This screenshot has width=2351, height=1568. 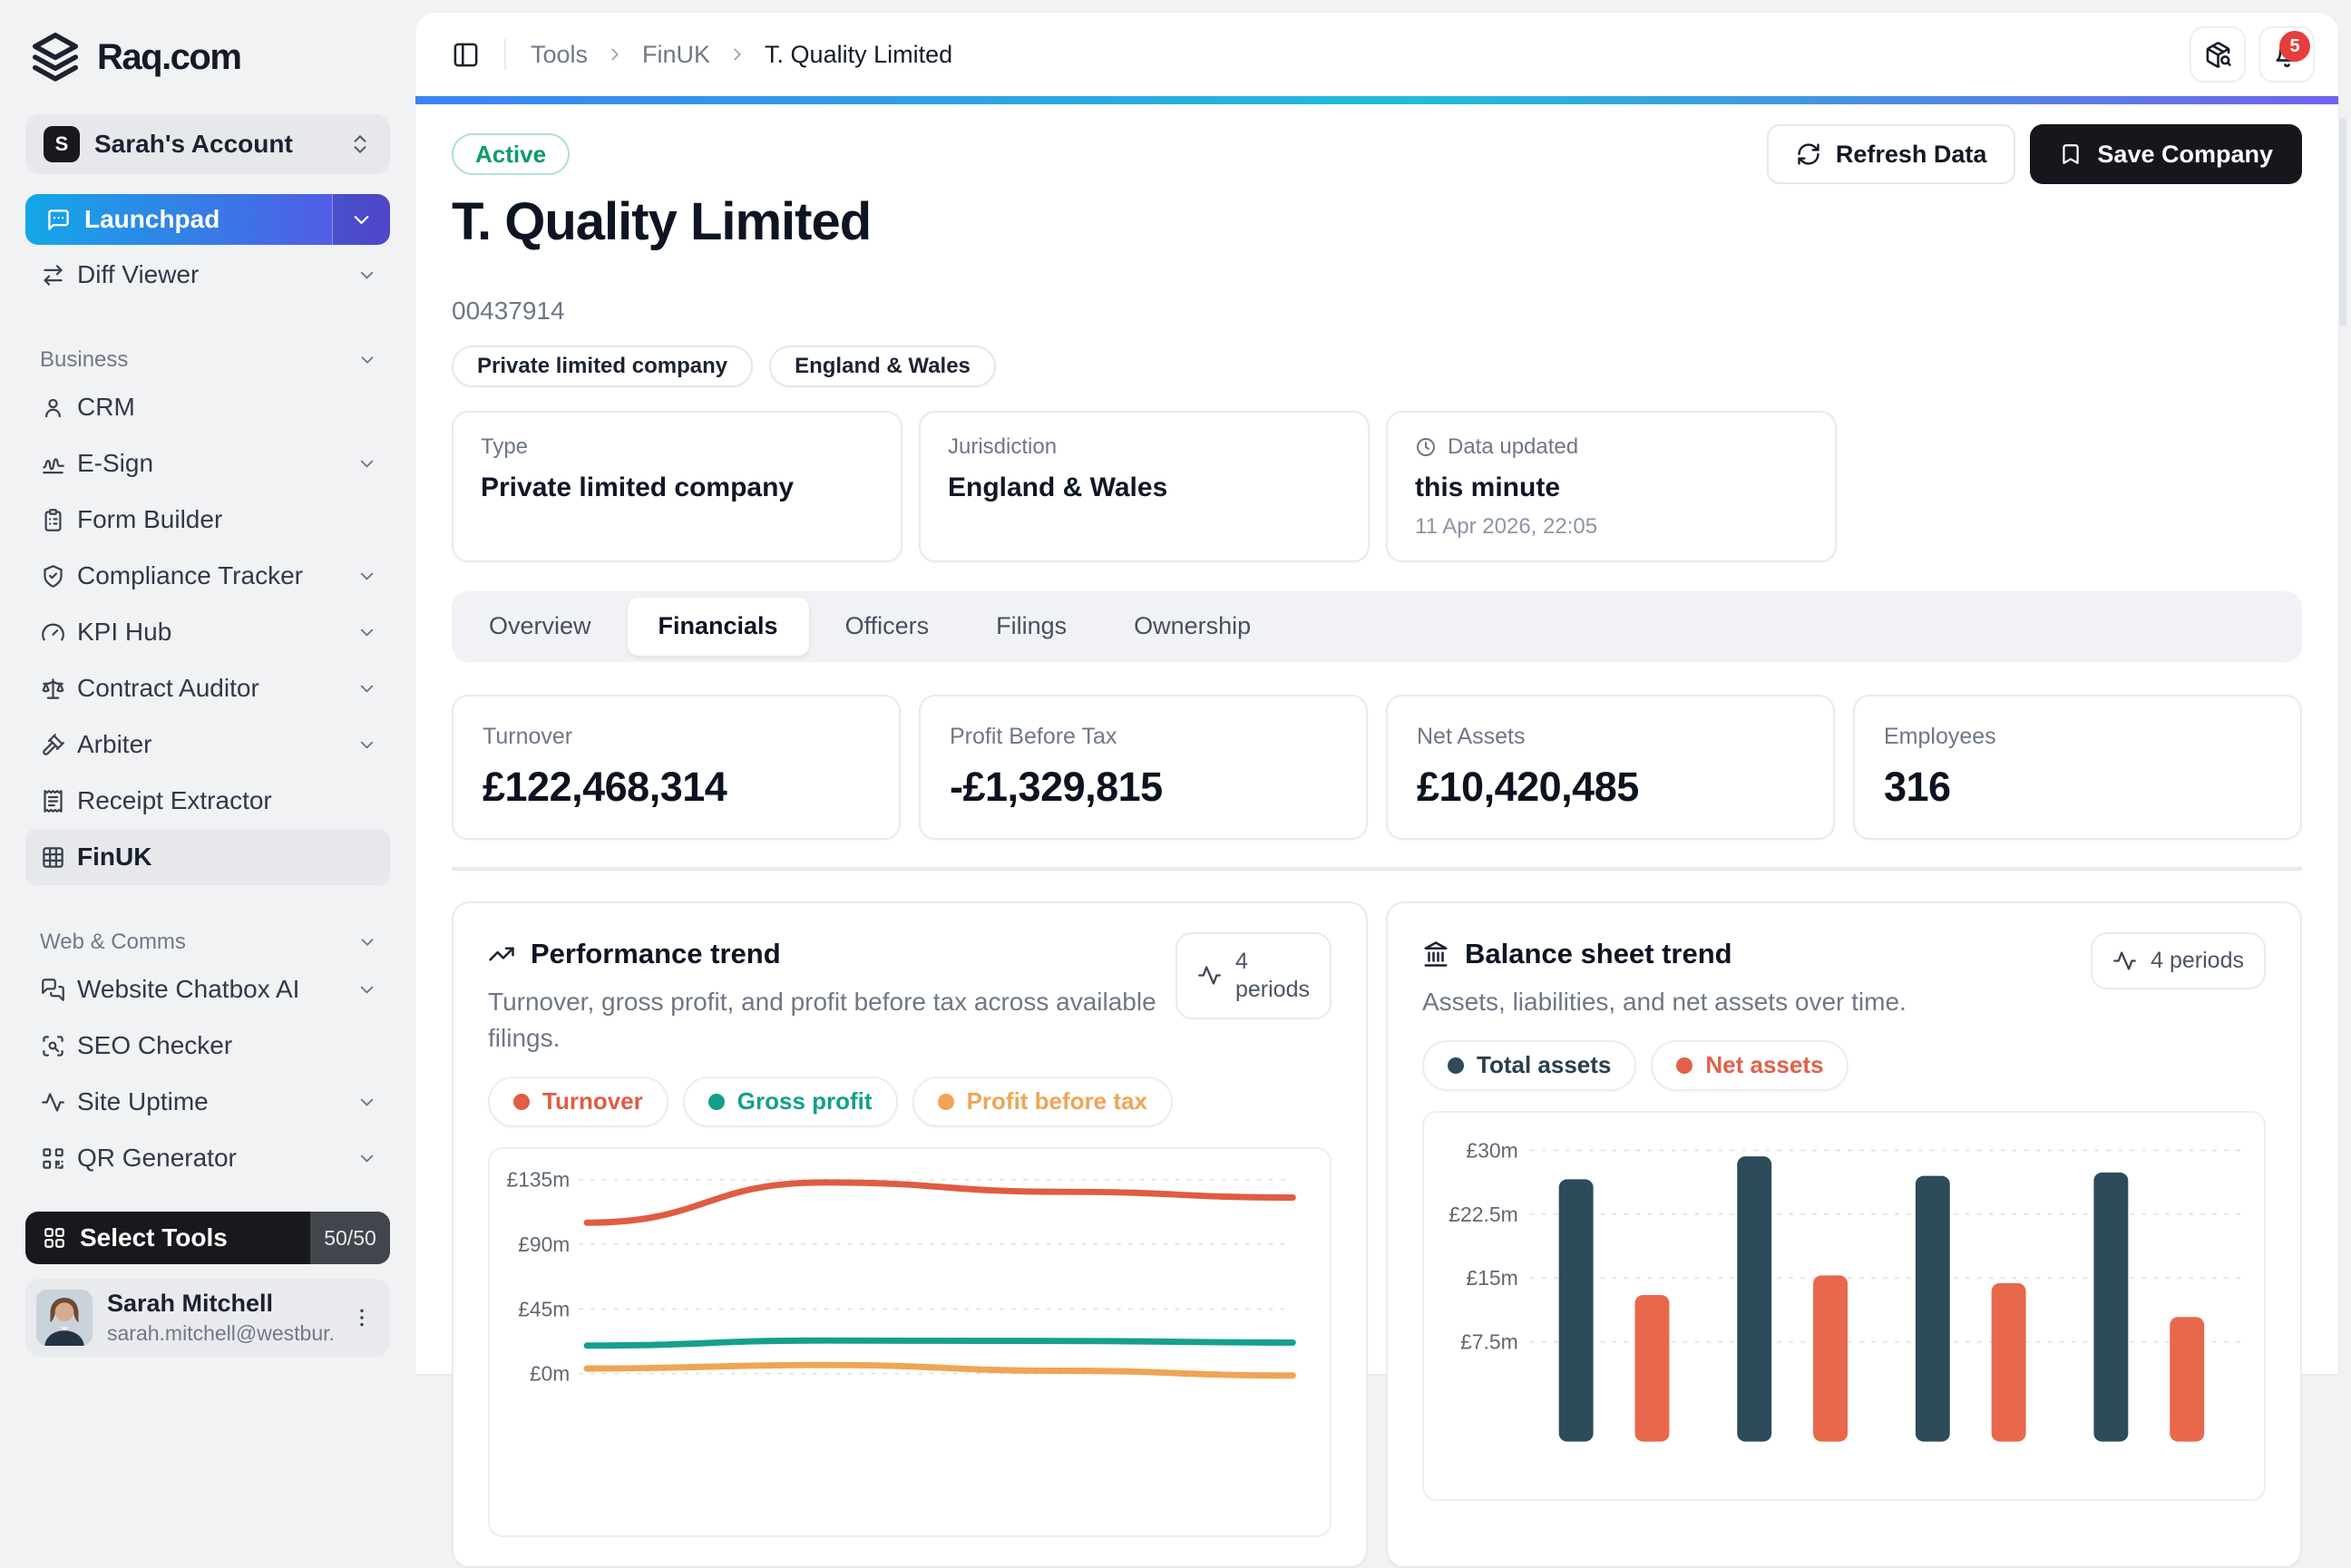 I want to click on section-header-business: Business, so click(x=207, y=360).